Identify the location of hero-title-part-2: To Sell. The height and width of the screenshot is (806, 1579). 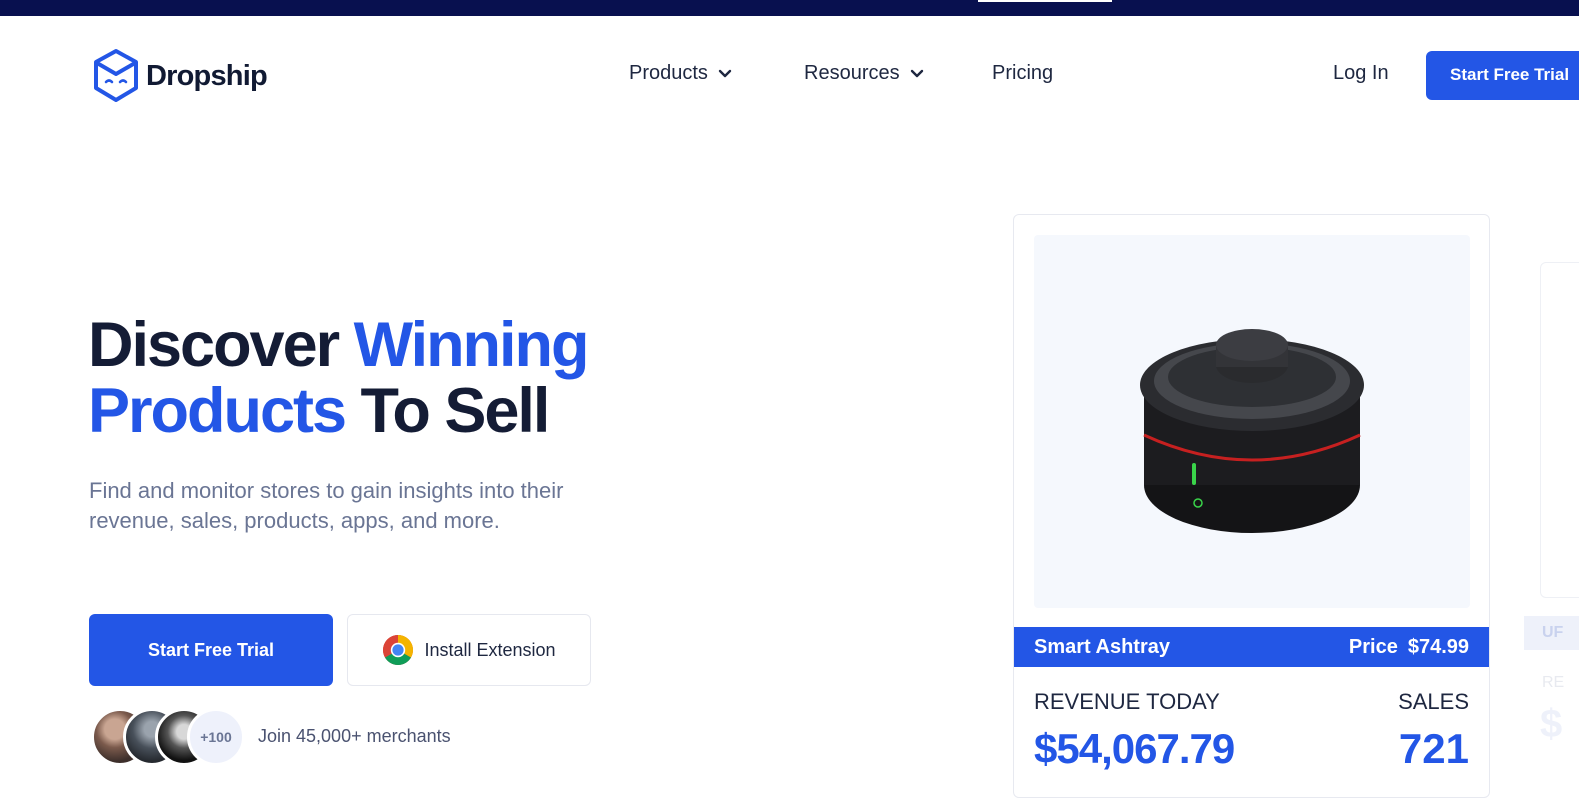
(448, 411).